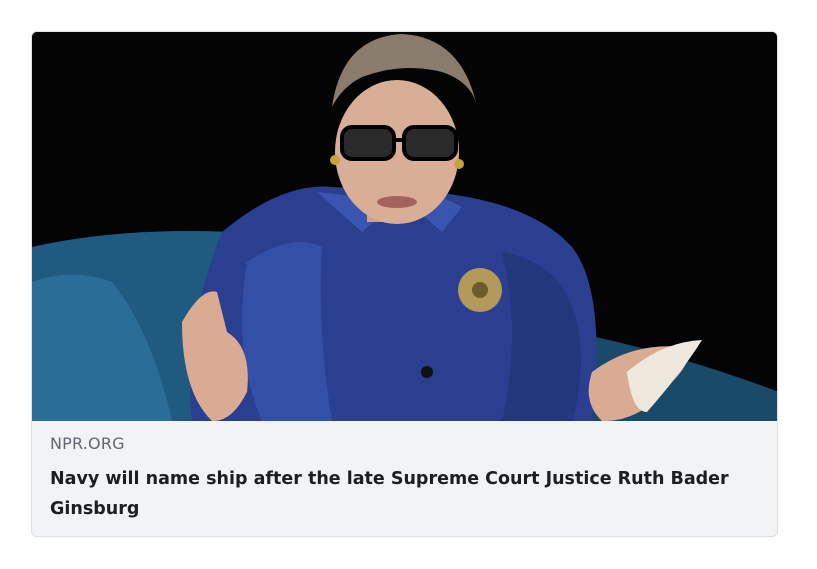 Image resolution: width=817 pixels, height=569 pixels. I want to click on earring-left, so click(335, 160).